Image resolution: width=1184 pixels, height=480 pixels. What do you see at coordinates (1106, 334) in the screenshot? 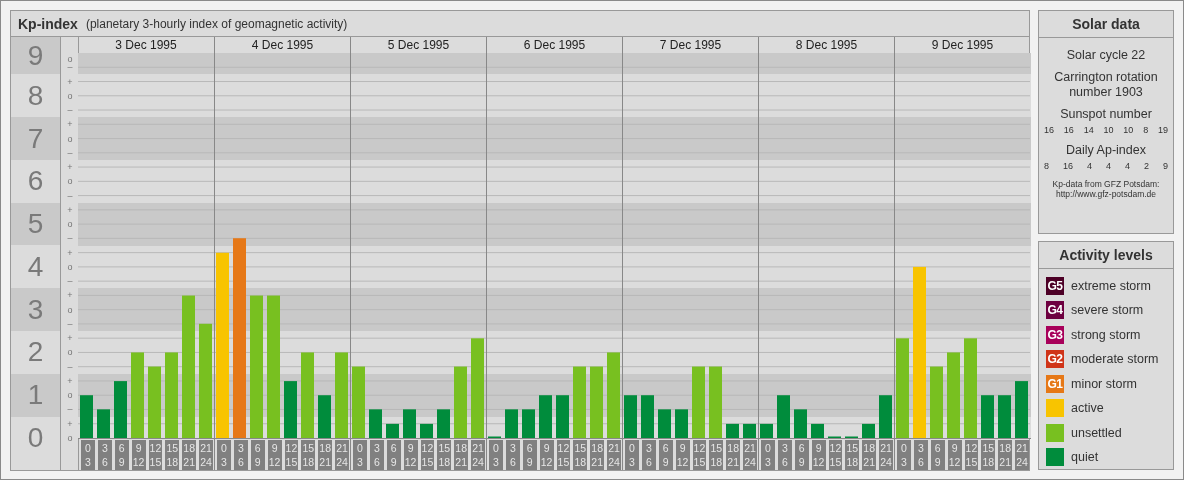
I see `legend-label: strong storm` at bounding box center [1106, 334].